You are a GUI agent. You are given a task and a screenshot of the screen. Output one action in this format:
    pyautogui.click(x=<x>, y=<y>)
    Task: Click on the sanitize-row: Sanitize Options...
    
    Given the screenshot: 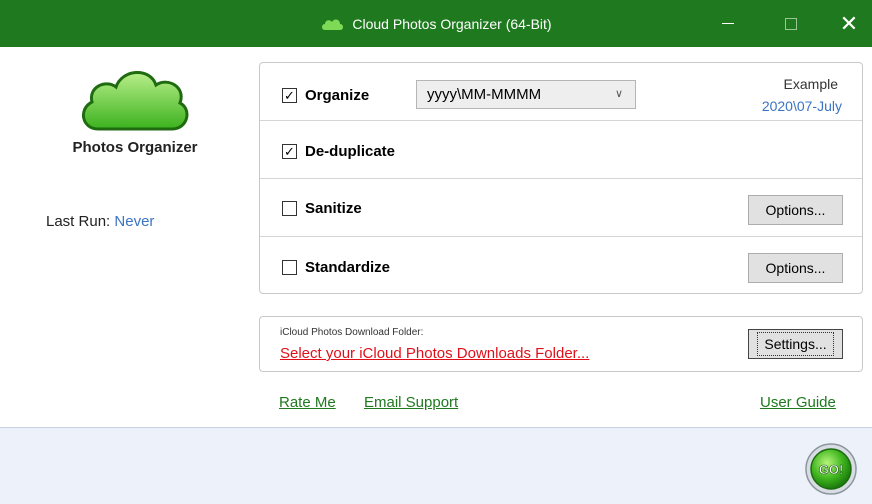 What is the action you would take?
    pyautogui.click(x=561, y=208)
    